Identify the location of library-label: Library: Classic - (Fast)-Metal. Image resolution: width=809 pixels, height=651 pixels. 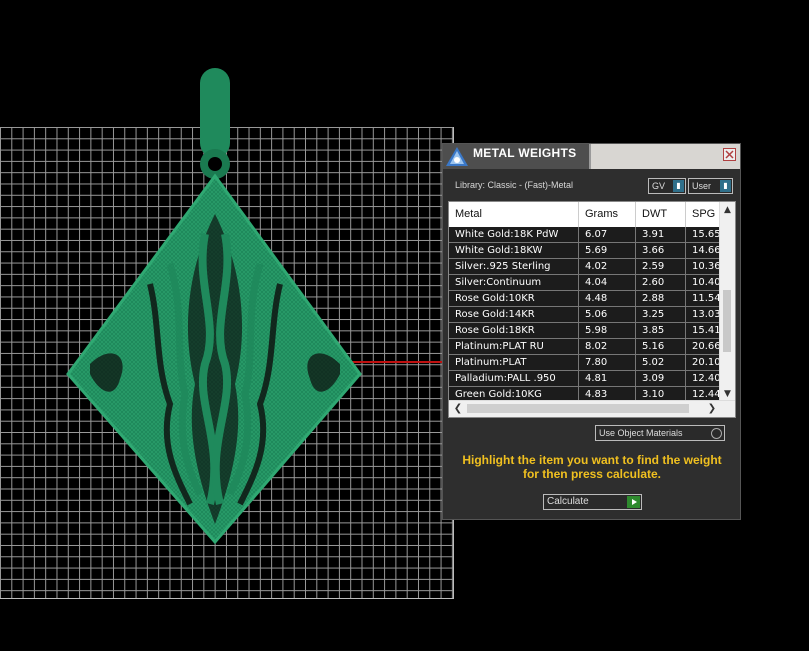
(514, 185).